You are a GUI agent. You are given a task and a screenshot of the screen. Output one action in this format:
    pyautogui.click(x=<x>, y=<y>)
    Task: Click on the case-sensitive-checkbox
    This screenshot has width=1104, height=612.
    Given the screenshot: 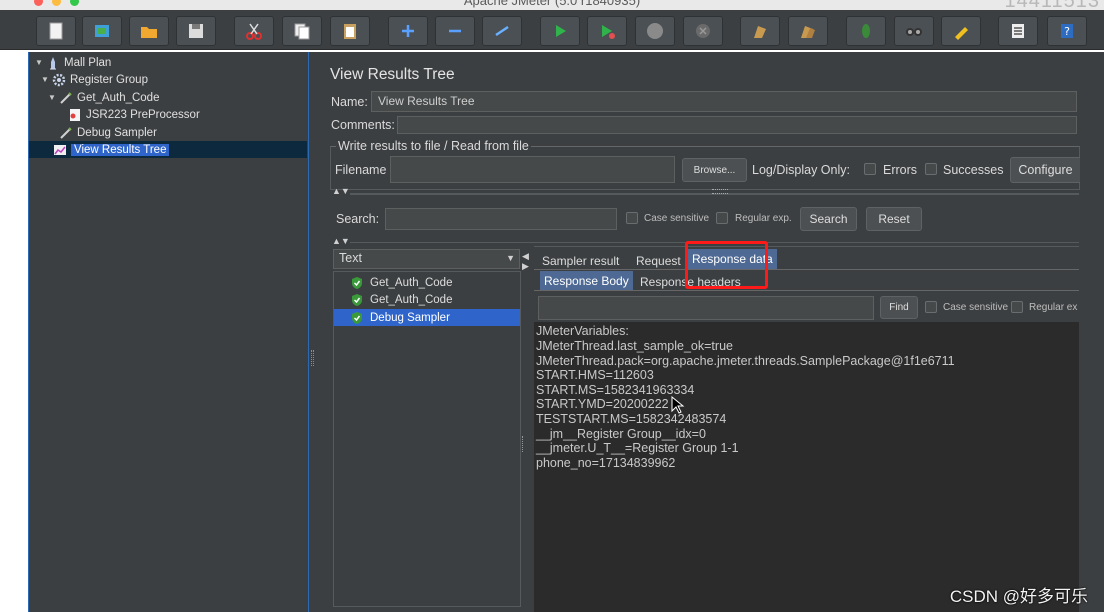 What is the action you would take?
    pyautogui.click(x=632, y=218)
    